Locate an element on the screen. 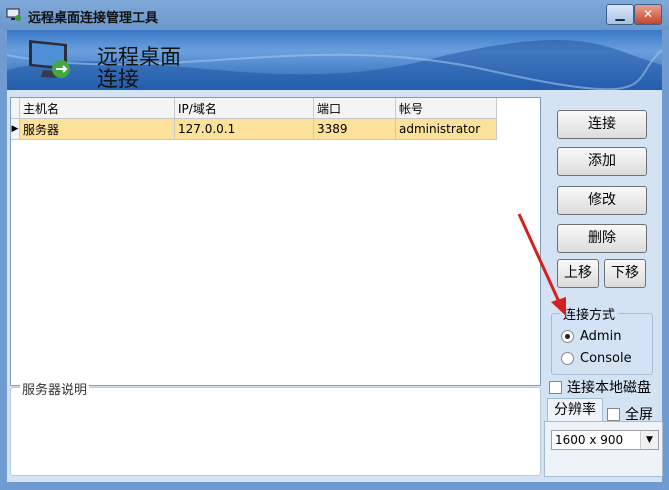 The width and height of the screenshot is (669, 490). table-row: ▶ 服务器 127.0.0.1 3389 administrator is located at coordinates (254, 129).